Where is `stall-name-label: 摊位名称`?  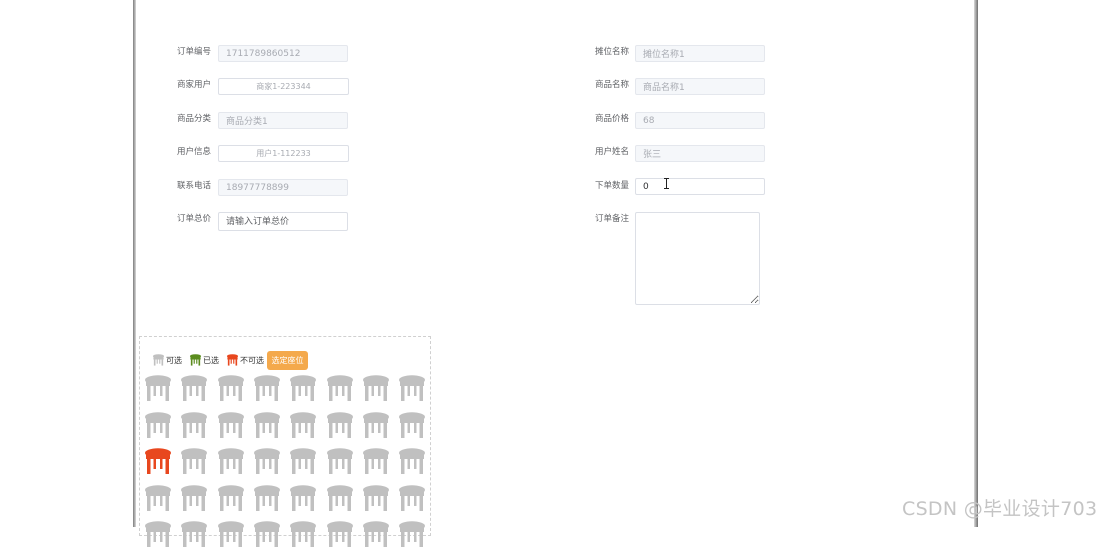
stall-name-label: 摊位名称 is located at coordinates (611, 52).